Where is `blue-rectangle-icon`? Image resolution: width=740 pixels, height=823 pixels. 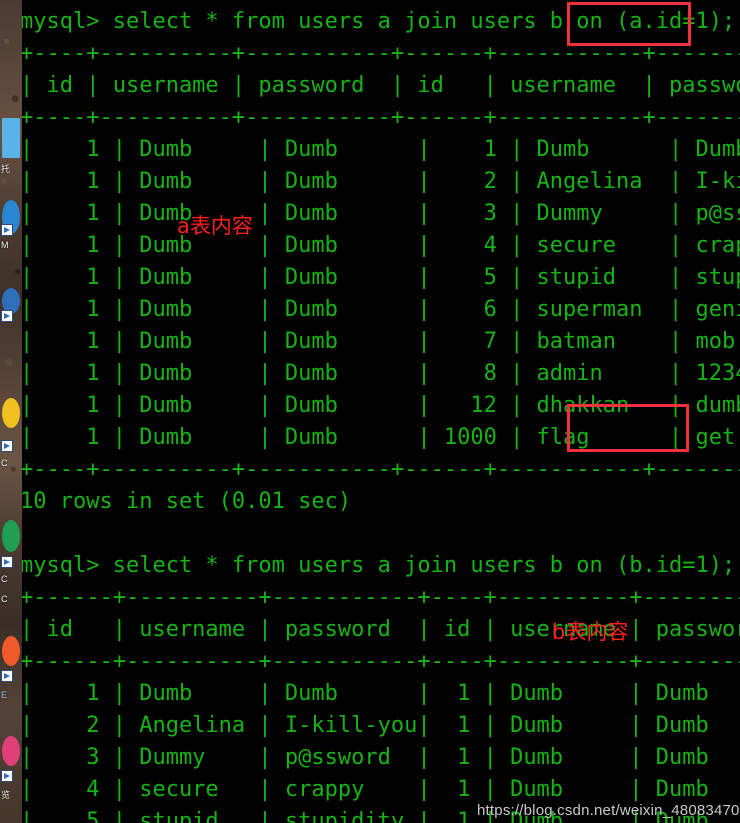 blue-rectangle-icon is located at coordinates (11, 138).